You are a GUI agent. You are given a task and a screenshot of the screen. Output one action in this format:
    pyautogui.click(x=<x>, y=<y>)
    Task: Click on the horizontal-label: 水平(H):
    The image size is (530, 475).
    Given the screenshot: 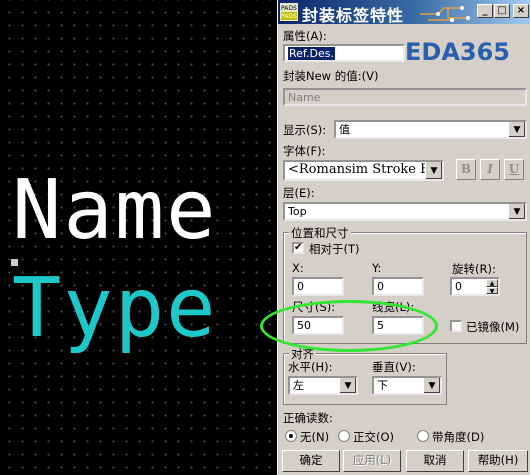 What is the action you would take?
    pyautogui.click(x=310, y=367)
    